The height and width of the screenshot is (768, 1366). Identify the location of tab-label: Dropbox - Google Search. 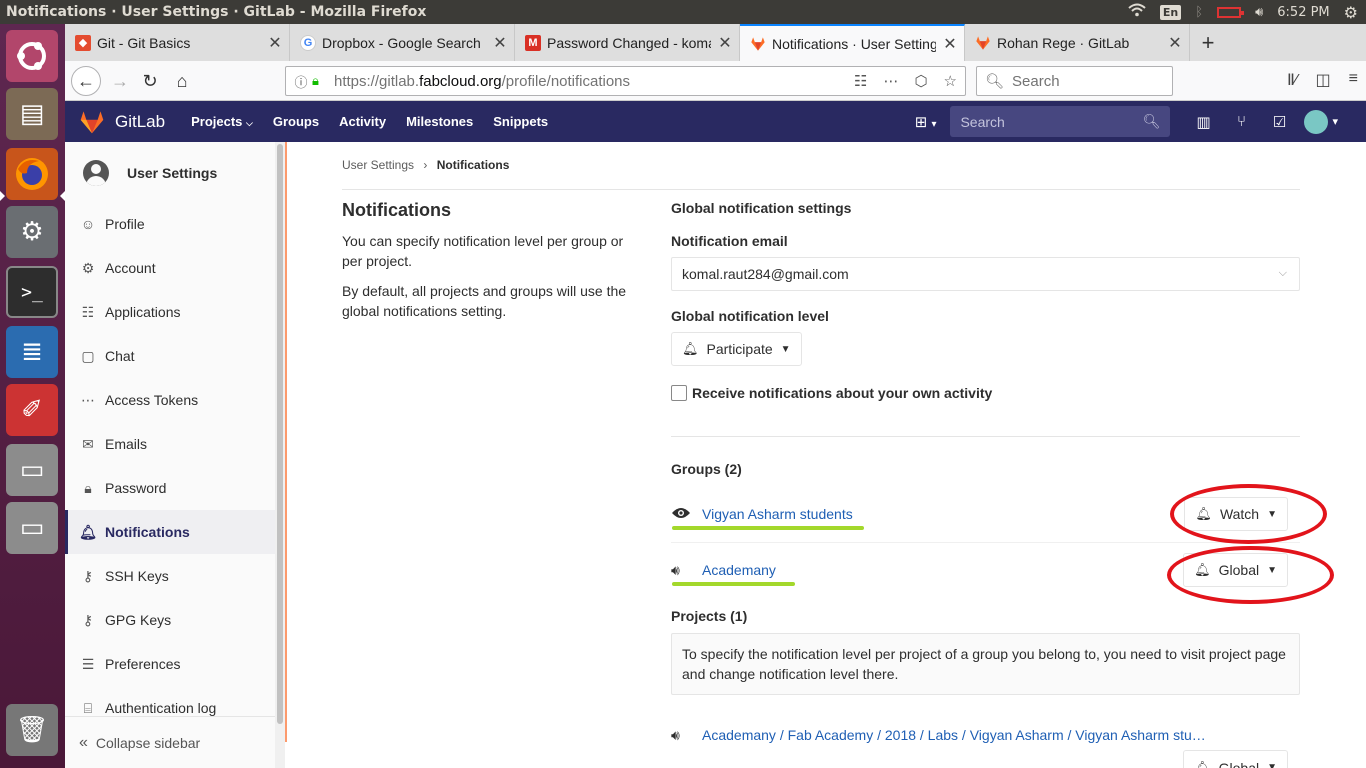
(401, 42).